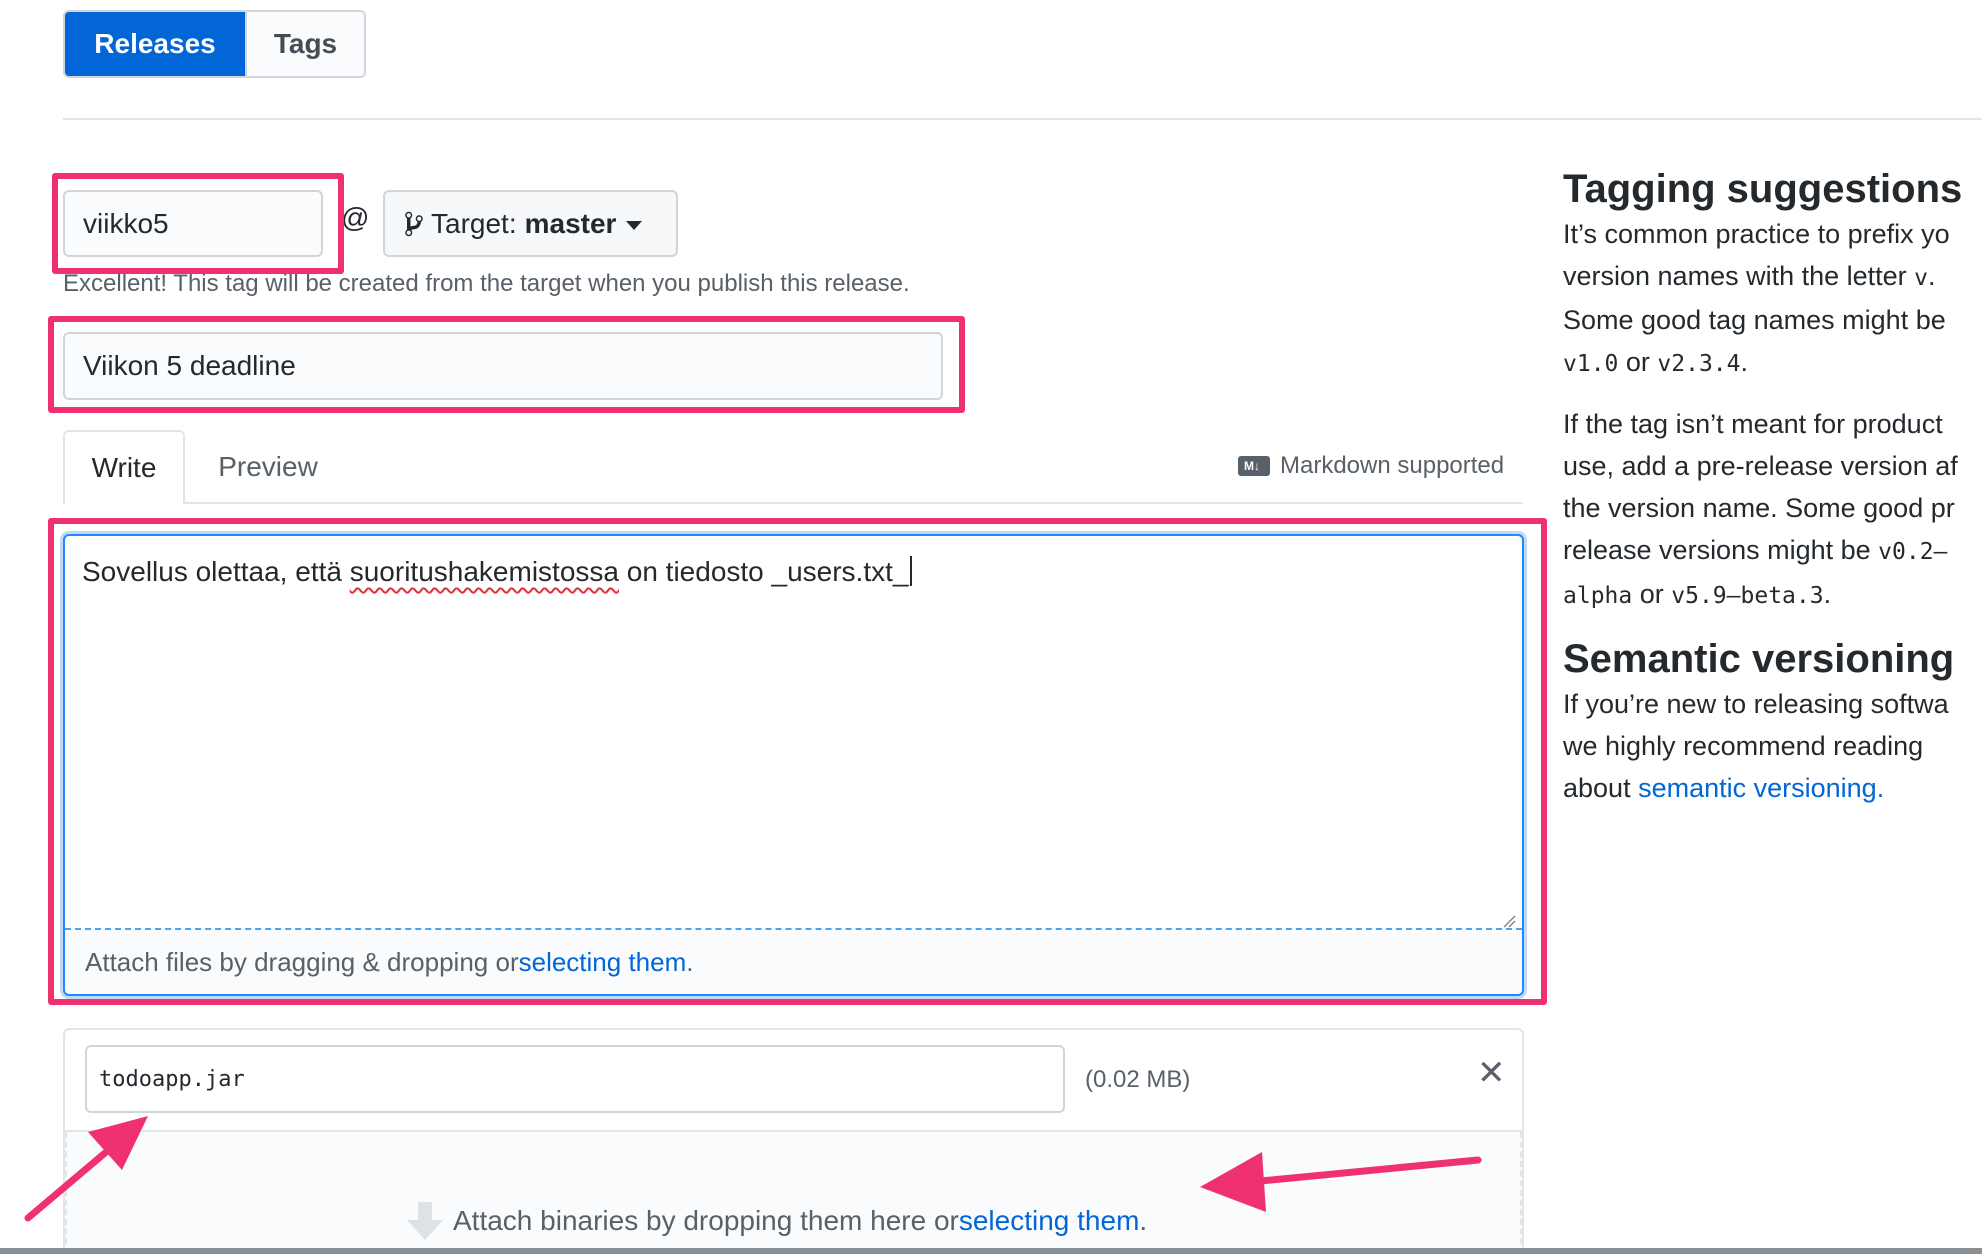  What do you see at coordinates (1699, 364) in the screenshot?
I see `code-snippet: v2.3.4` at bounding box center [1699, 364].